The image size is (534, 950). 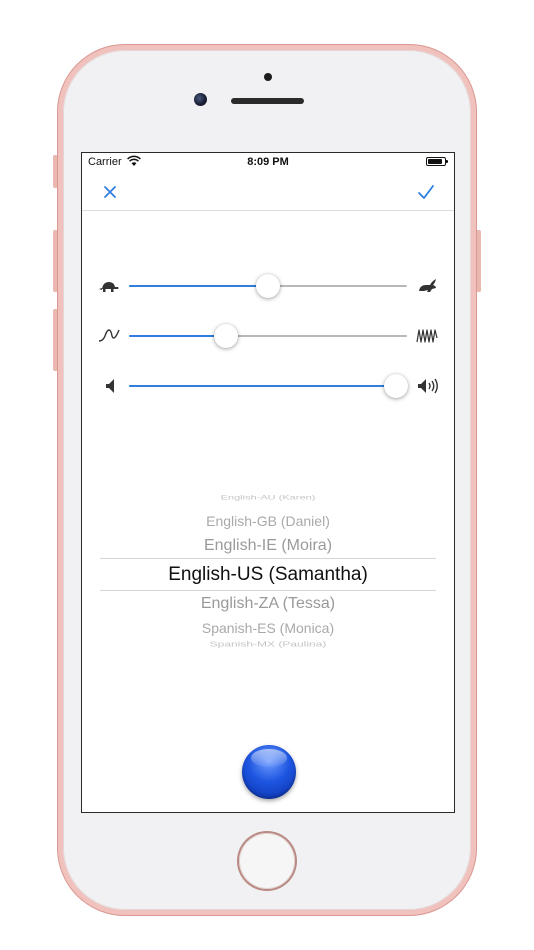 I want to click on picker-item: Spanish-ES (Monica), so click(x=268, y=628).